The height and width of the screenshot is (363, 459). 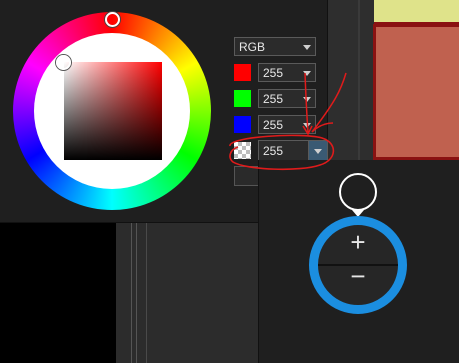 I want to click on zoom-reset-button, so click(x=358, y=192).